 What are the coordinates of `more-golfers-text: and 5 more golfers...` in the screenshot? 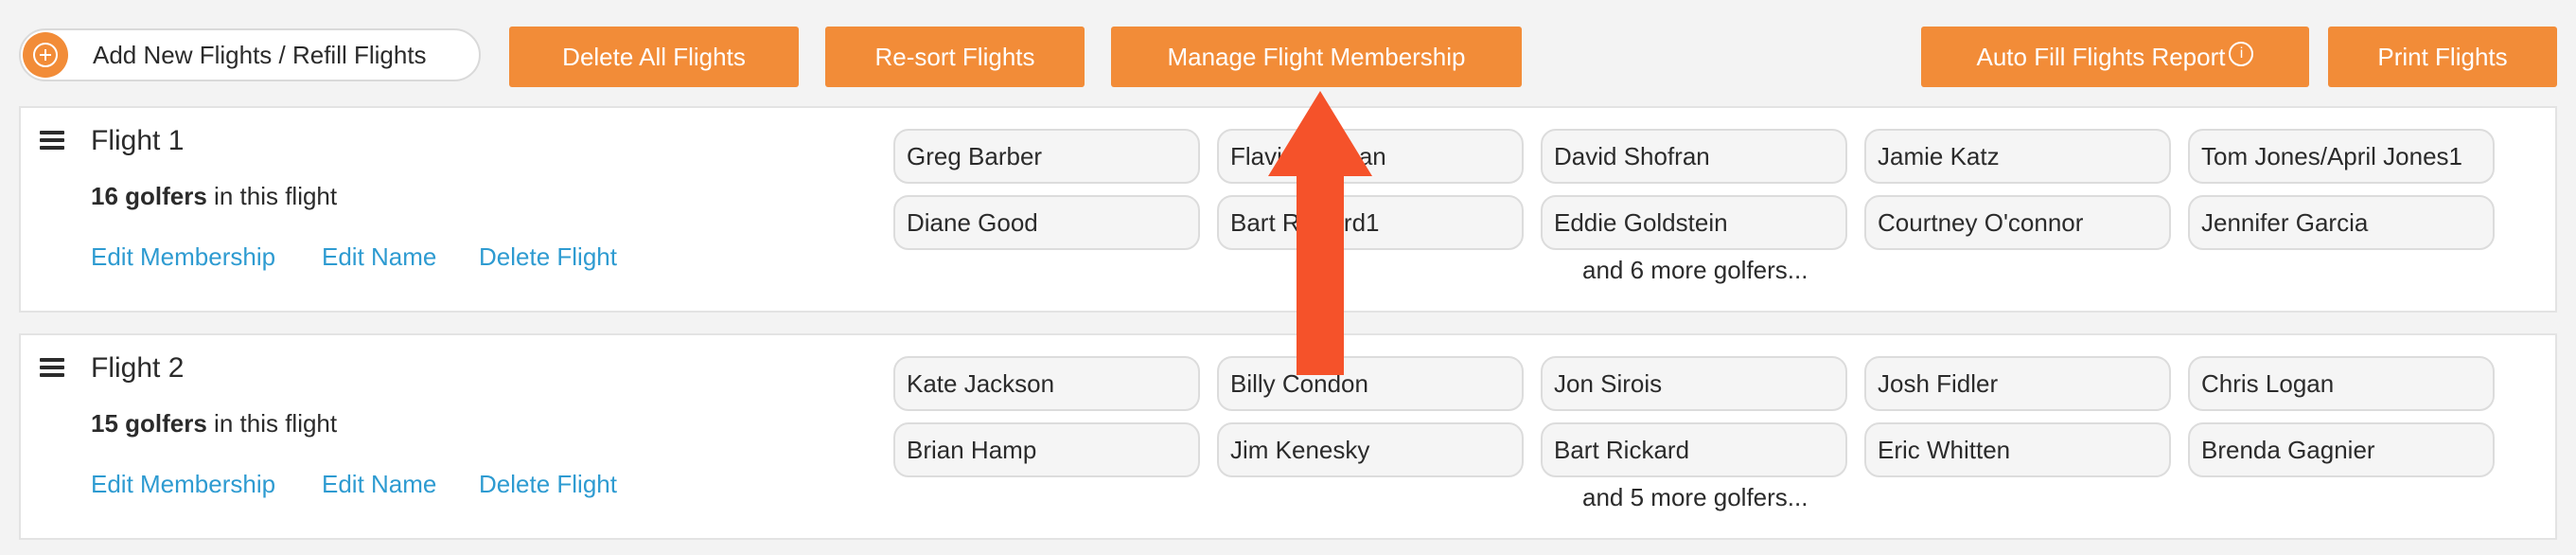 It's located at (1695, 497).